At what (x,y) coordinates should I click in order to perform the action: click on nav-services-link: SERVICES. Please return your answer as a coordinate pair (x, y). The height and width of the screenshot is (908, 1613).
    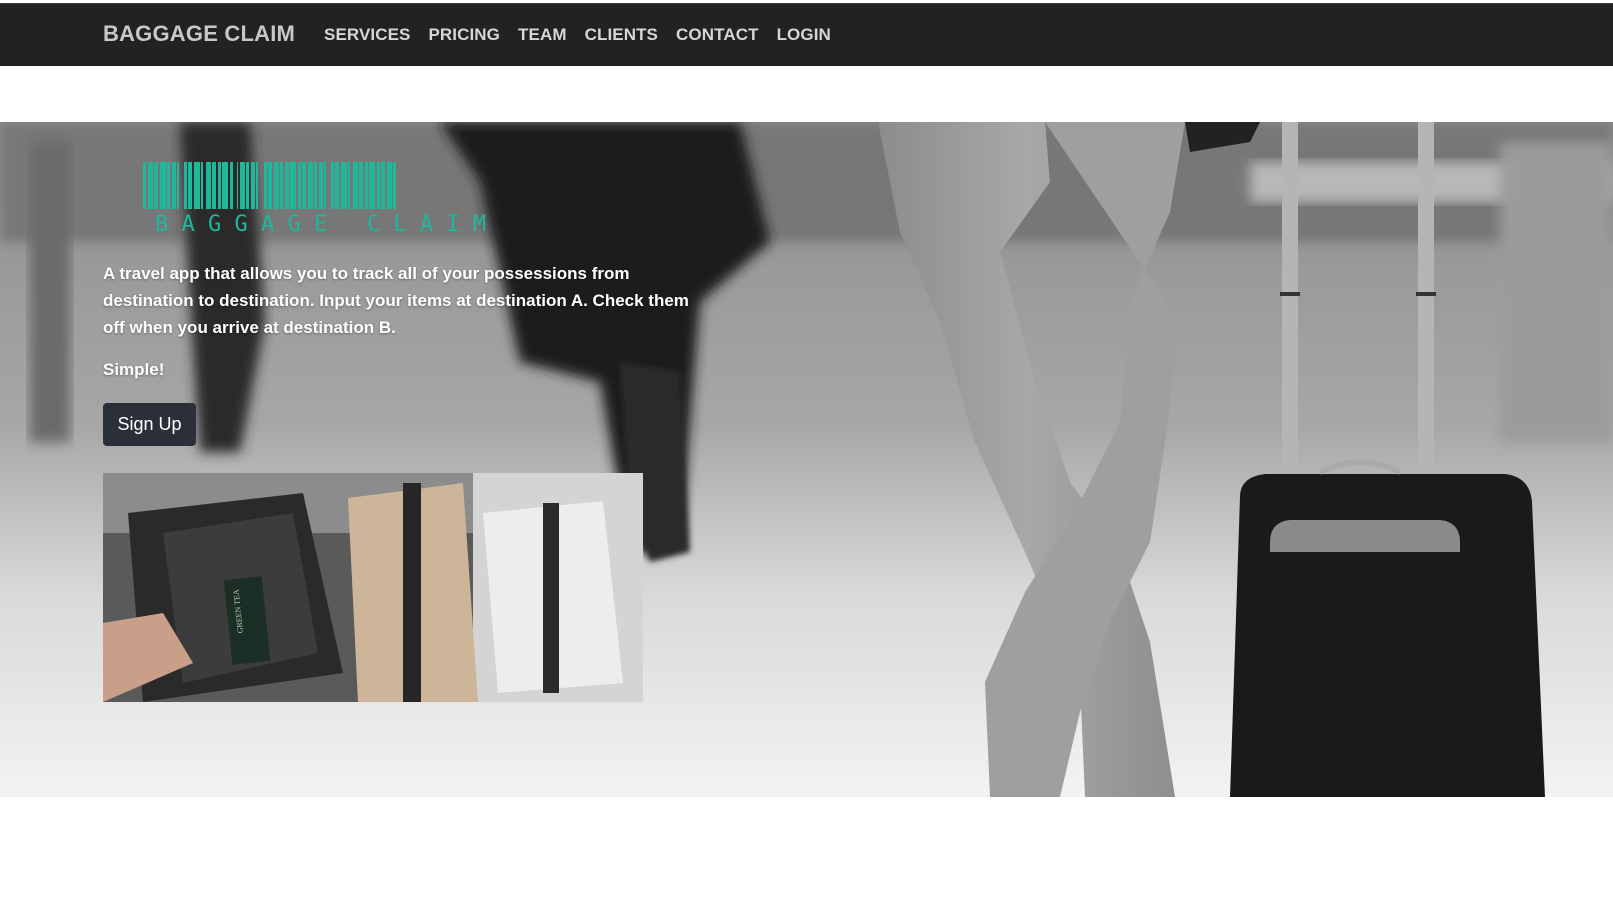
    Looking at the image, I should click on (367, 35).